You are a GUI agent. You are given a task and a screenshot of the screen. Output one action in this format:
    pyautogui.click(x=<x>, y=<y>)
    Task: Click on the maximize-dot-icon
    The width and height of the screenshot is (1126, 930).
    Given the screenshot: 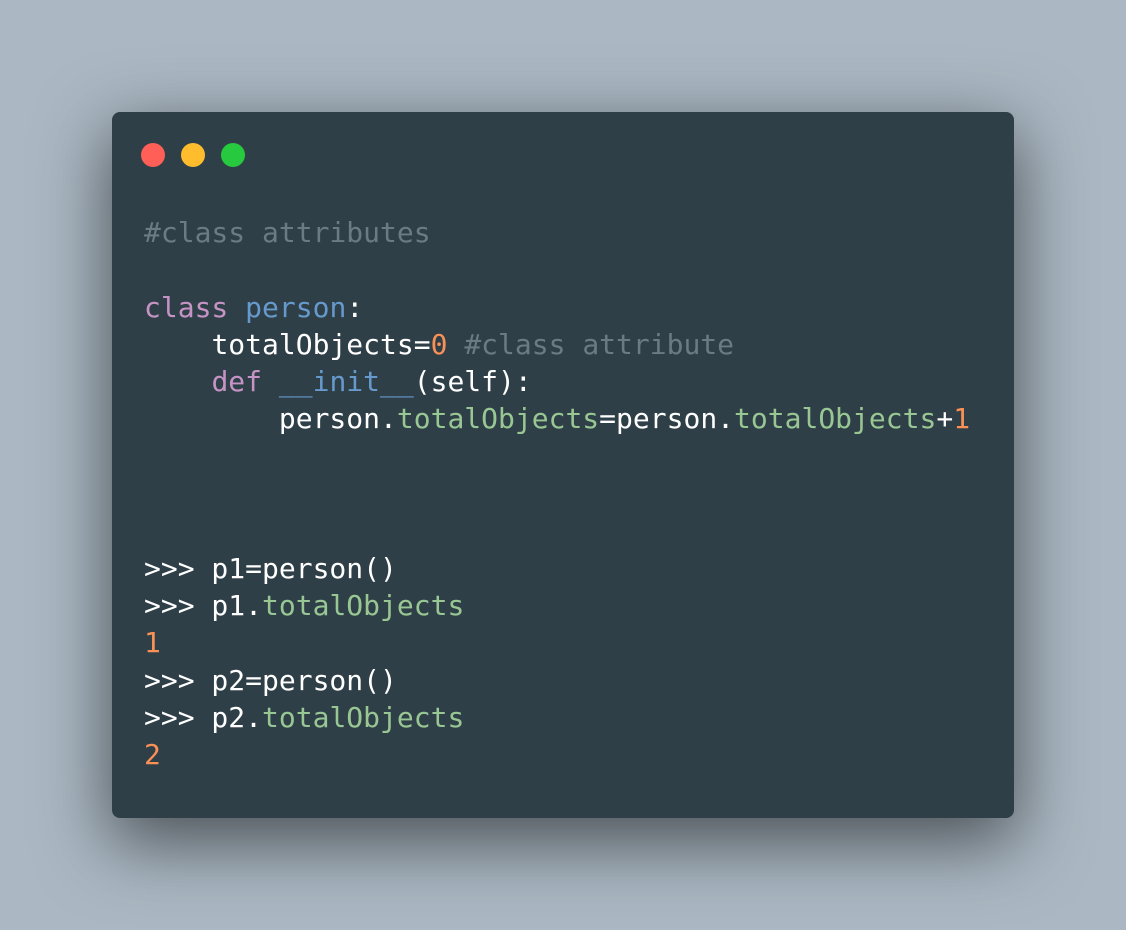 What is the action you would take?
    pyautogui.click(x=233, y=155)
    